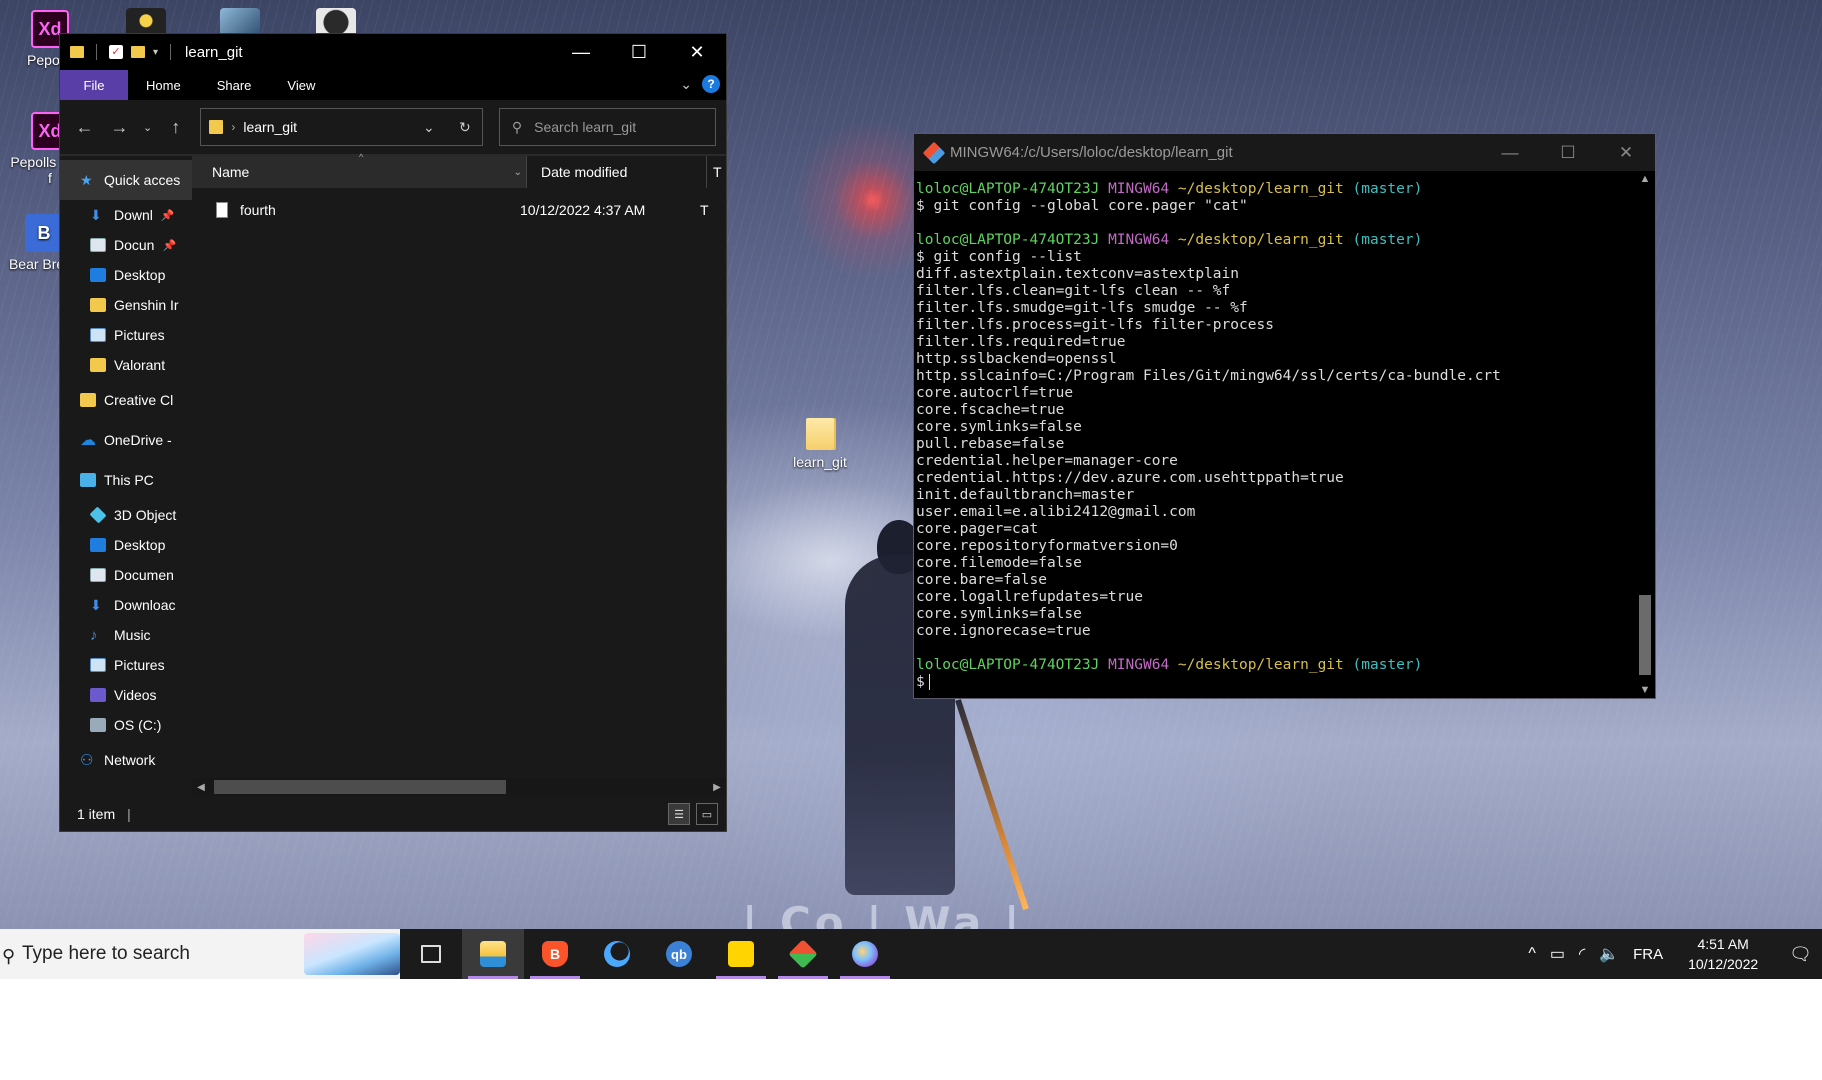 This screenshot has width=1822, height=1080. Describe the element at coordinates (200, 954) in the screenshot. I see `taskbar-search-box: ⚲ Type here to search` at that location.